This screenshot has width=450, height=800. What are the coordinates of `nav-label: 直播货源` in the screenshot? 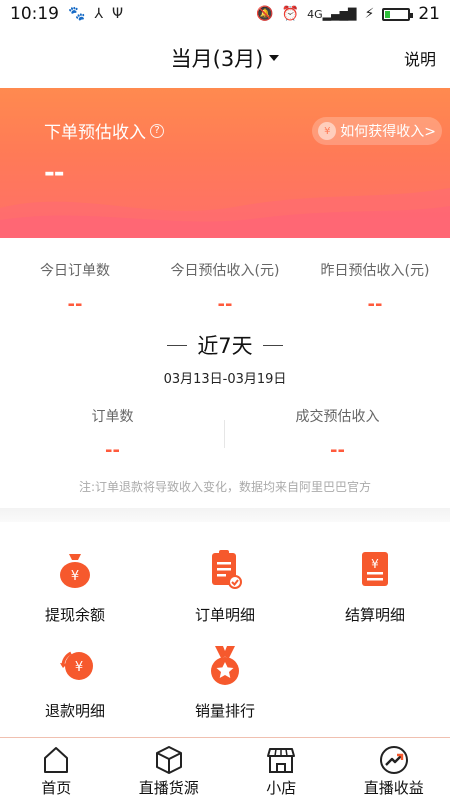 It's located at (168, 788).